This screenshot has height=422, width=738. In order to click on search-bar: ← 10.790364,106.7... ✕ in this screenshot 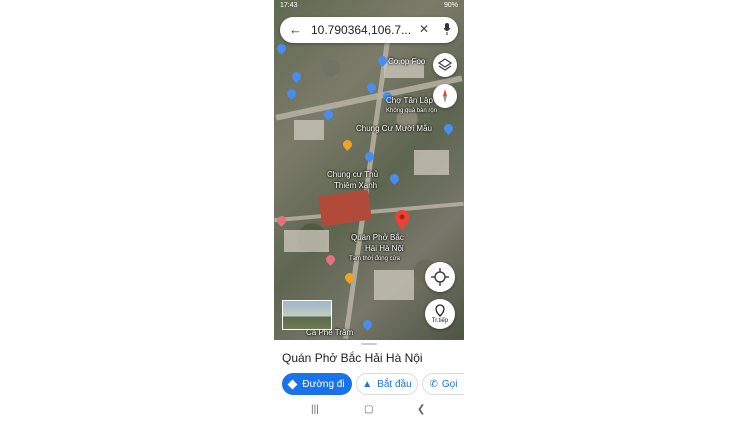, I will do `click(369, 30)`.